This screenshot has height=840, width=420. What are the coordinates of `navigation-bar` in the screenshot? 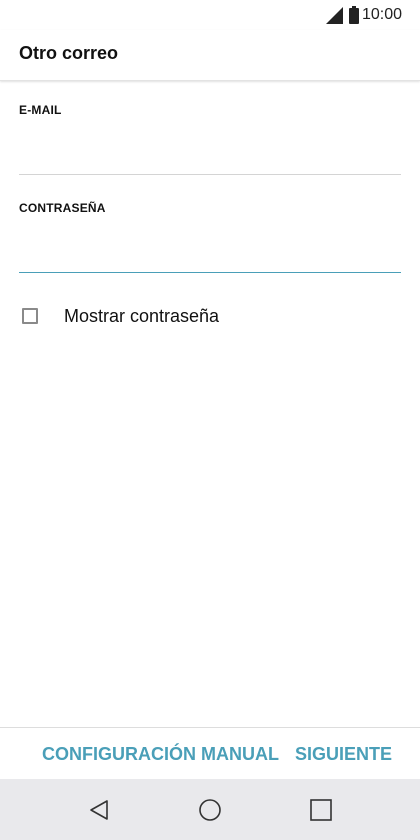 It's located at (210, 809).